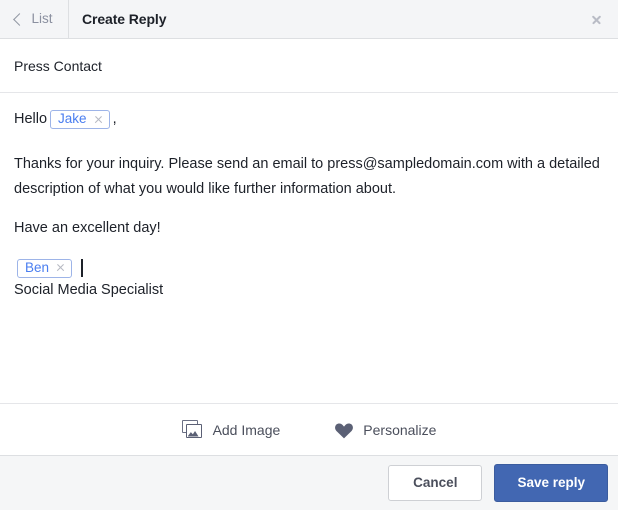  What do you see at coordinates (344, 430) in the screenshot?
I see `heart-icon` at bounding box center [344, 430].